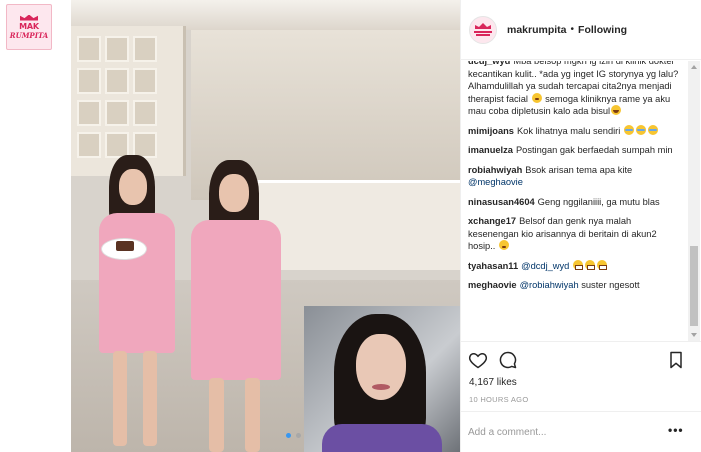 The width and height of the screenshot is (701, 452). Describe the element at coordinates (594, 150) in the screenshot. I see `comment-text: Postingan gak berfaedah sumpah min` at that location.